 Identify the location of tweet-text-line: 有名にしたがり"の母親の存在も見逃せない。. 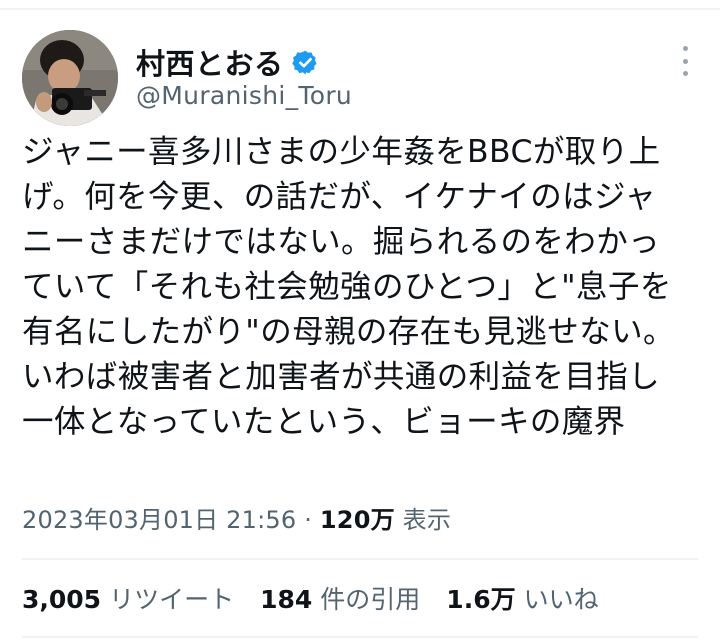
(348, 332).